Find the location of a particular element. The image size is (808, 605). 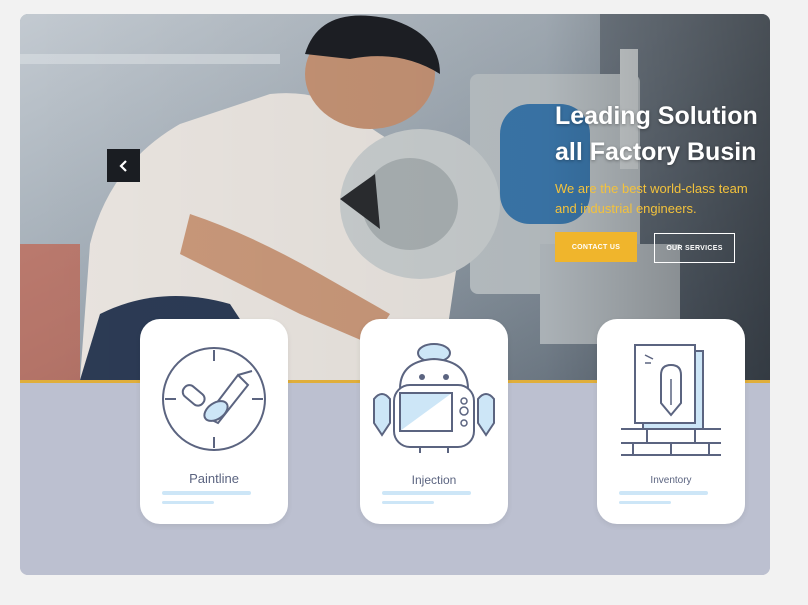

feature-label-inventory: Inventory is located at coordinates (671, 480).